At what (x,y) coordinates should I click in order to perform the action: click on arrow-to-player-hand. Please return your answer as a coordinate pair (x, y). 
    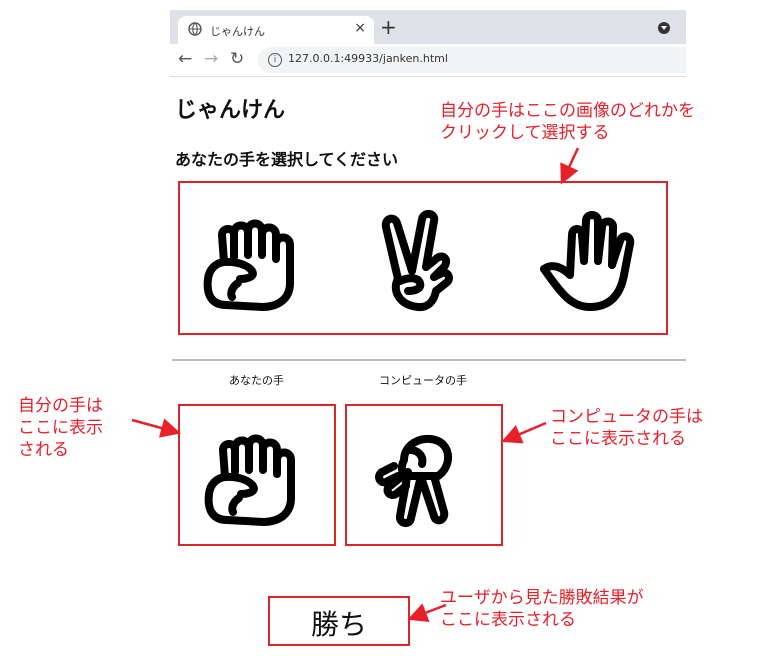
    Looking at the image, I should click on (156, 428).